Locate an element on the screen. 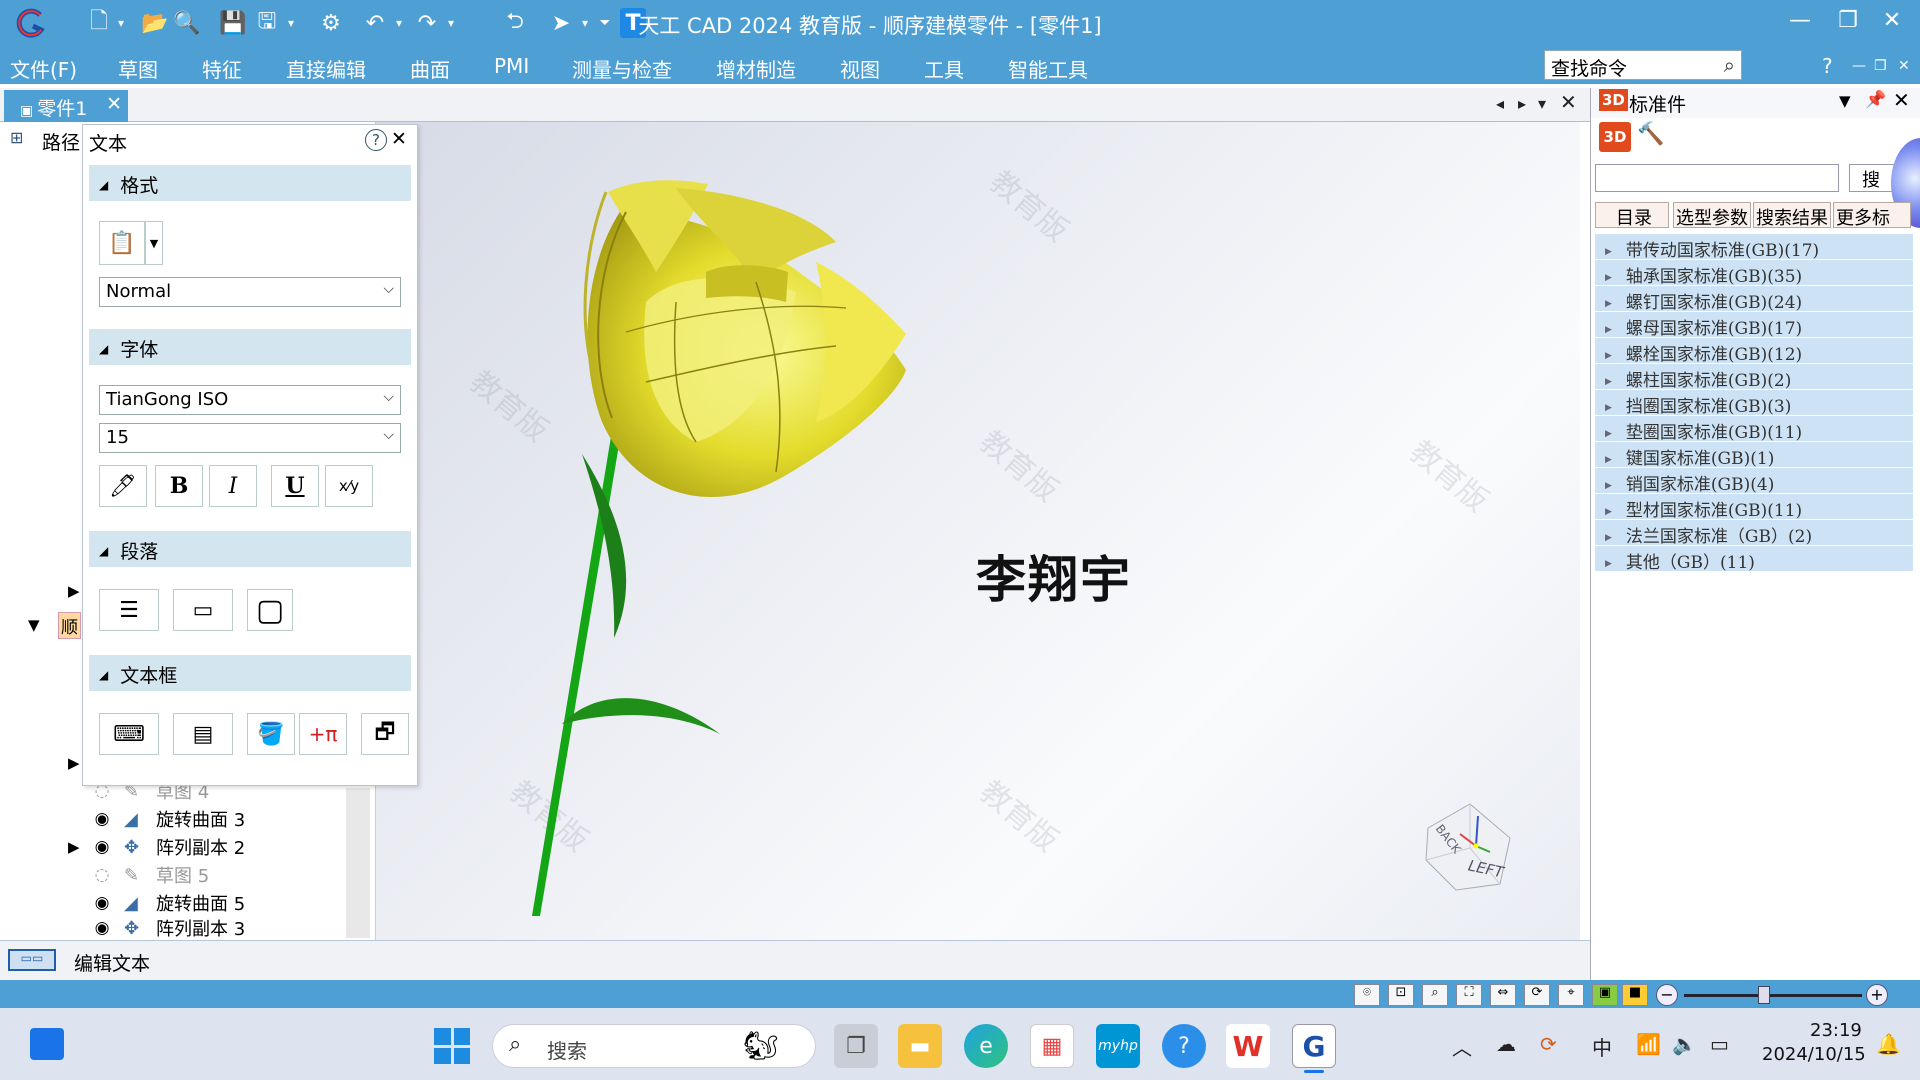 This screenshot has height=1080, width=1920. tray-chevron-icon: ︿ is located at coordinates (1462, 1046).